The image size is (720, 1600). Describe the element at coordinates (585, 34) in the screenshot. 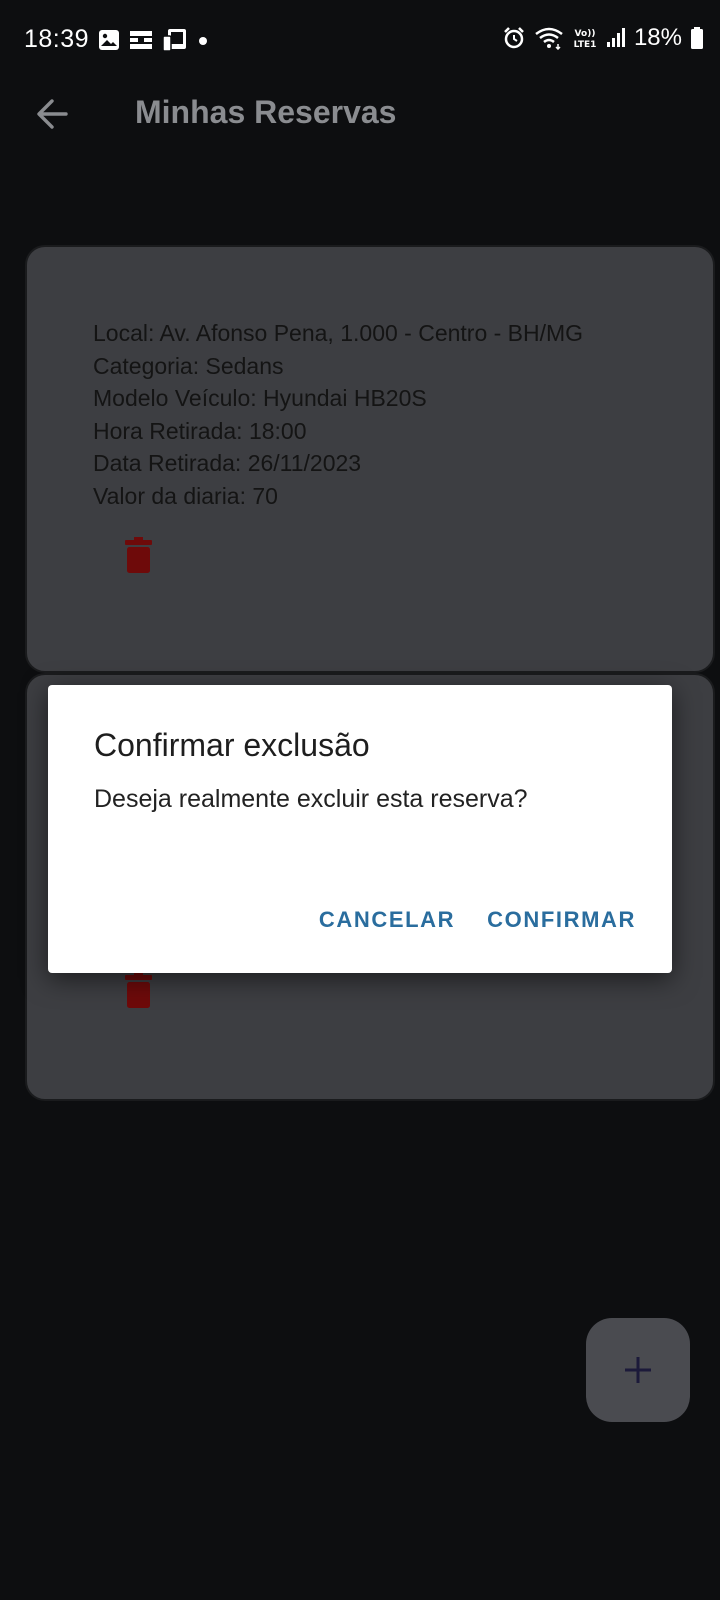

I see `svg-text: Vo))` at that location.